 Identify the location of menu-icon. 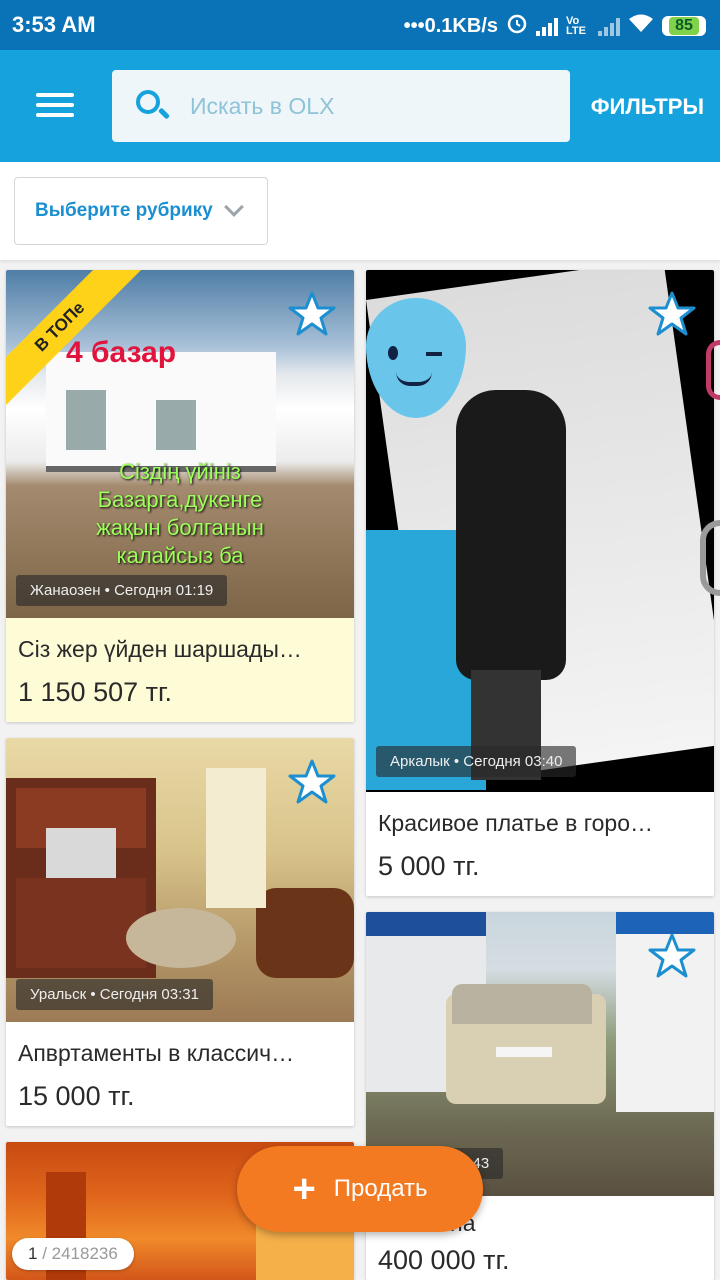
(56, 106).